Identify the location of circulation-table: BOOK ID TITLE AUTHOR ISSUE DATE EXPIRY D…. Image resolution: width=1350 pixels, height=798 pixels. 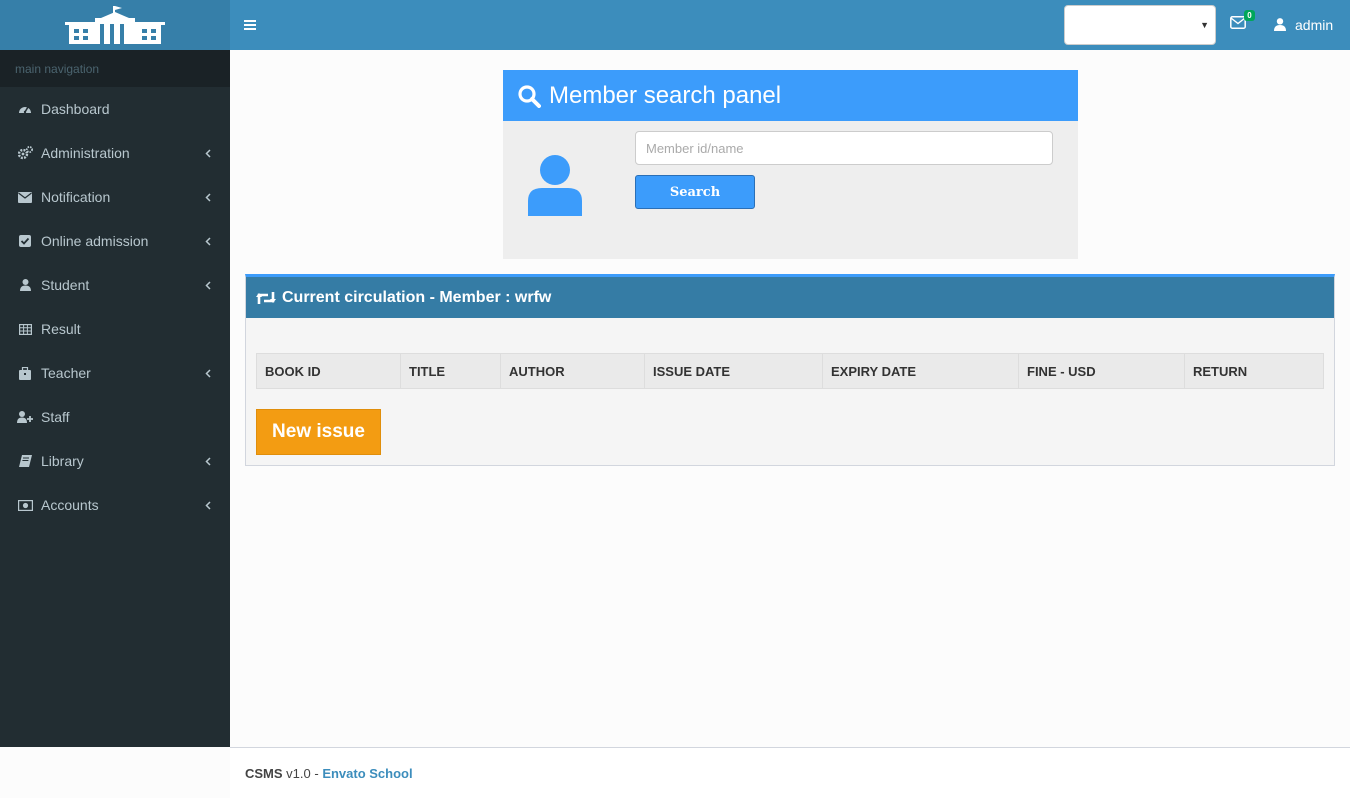
(790, 371).